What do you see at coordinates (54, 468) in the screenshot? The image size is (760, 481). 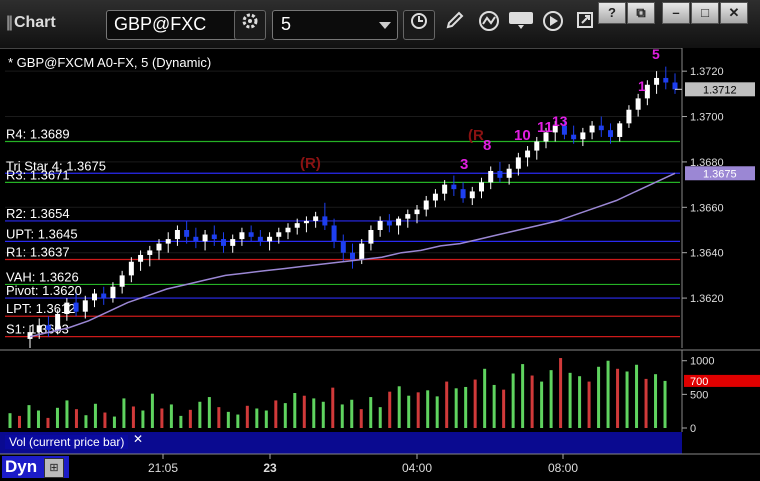 I see `bar-type-icon: ⊞` at bounding box center [54, 468].